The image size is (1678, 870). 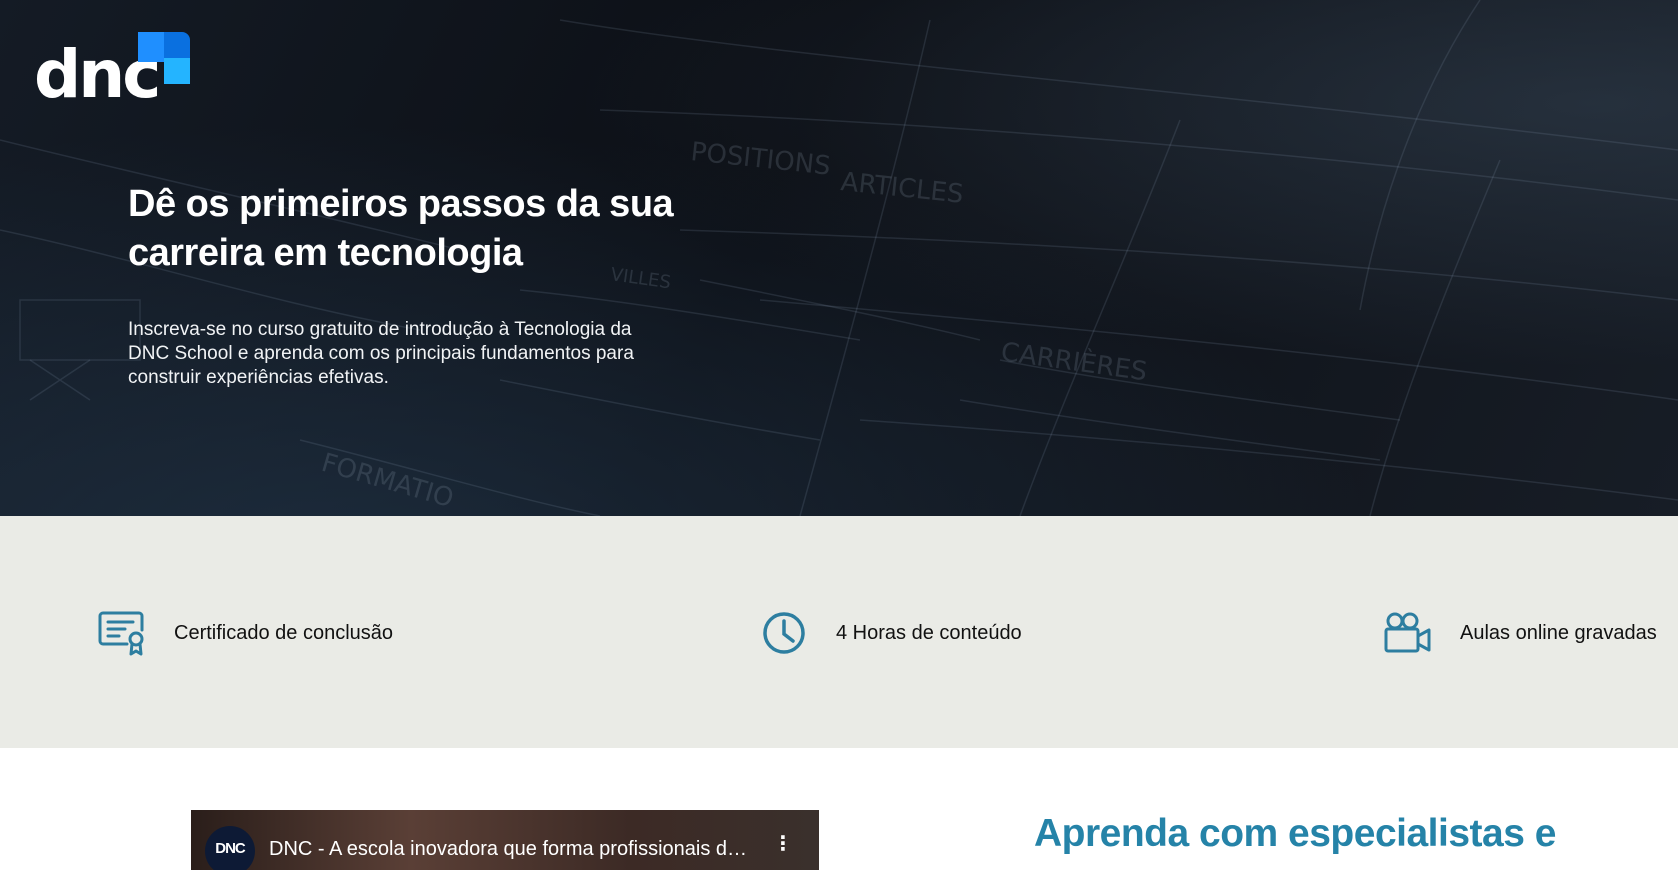 I want to click on clock-icon, so click(x=784, y=633).